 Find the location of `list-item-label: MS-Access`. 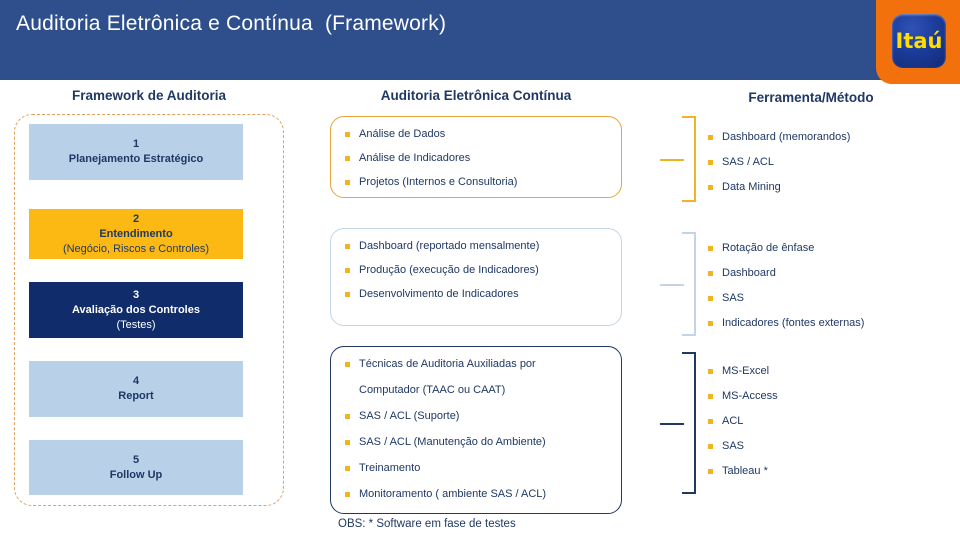

list-item-label: MS-Access is located at coordinates (750, 396).